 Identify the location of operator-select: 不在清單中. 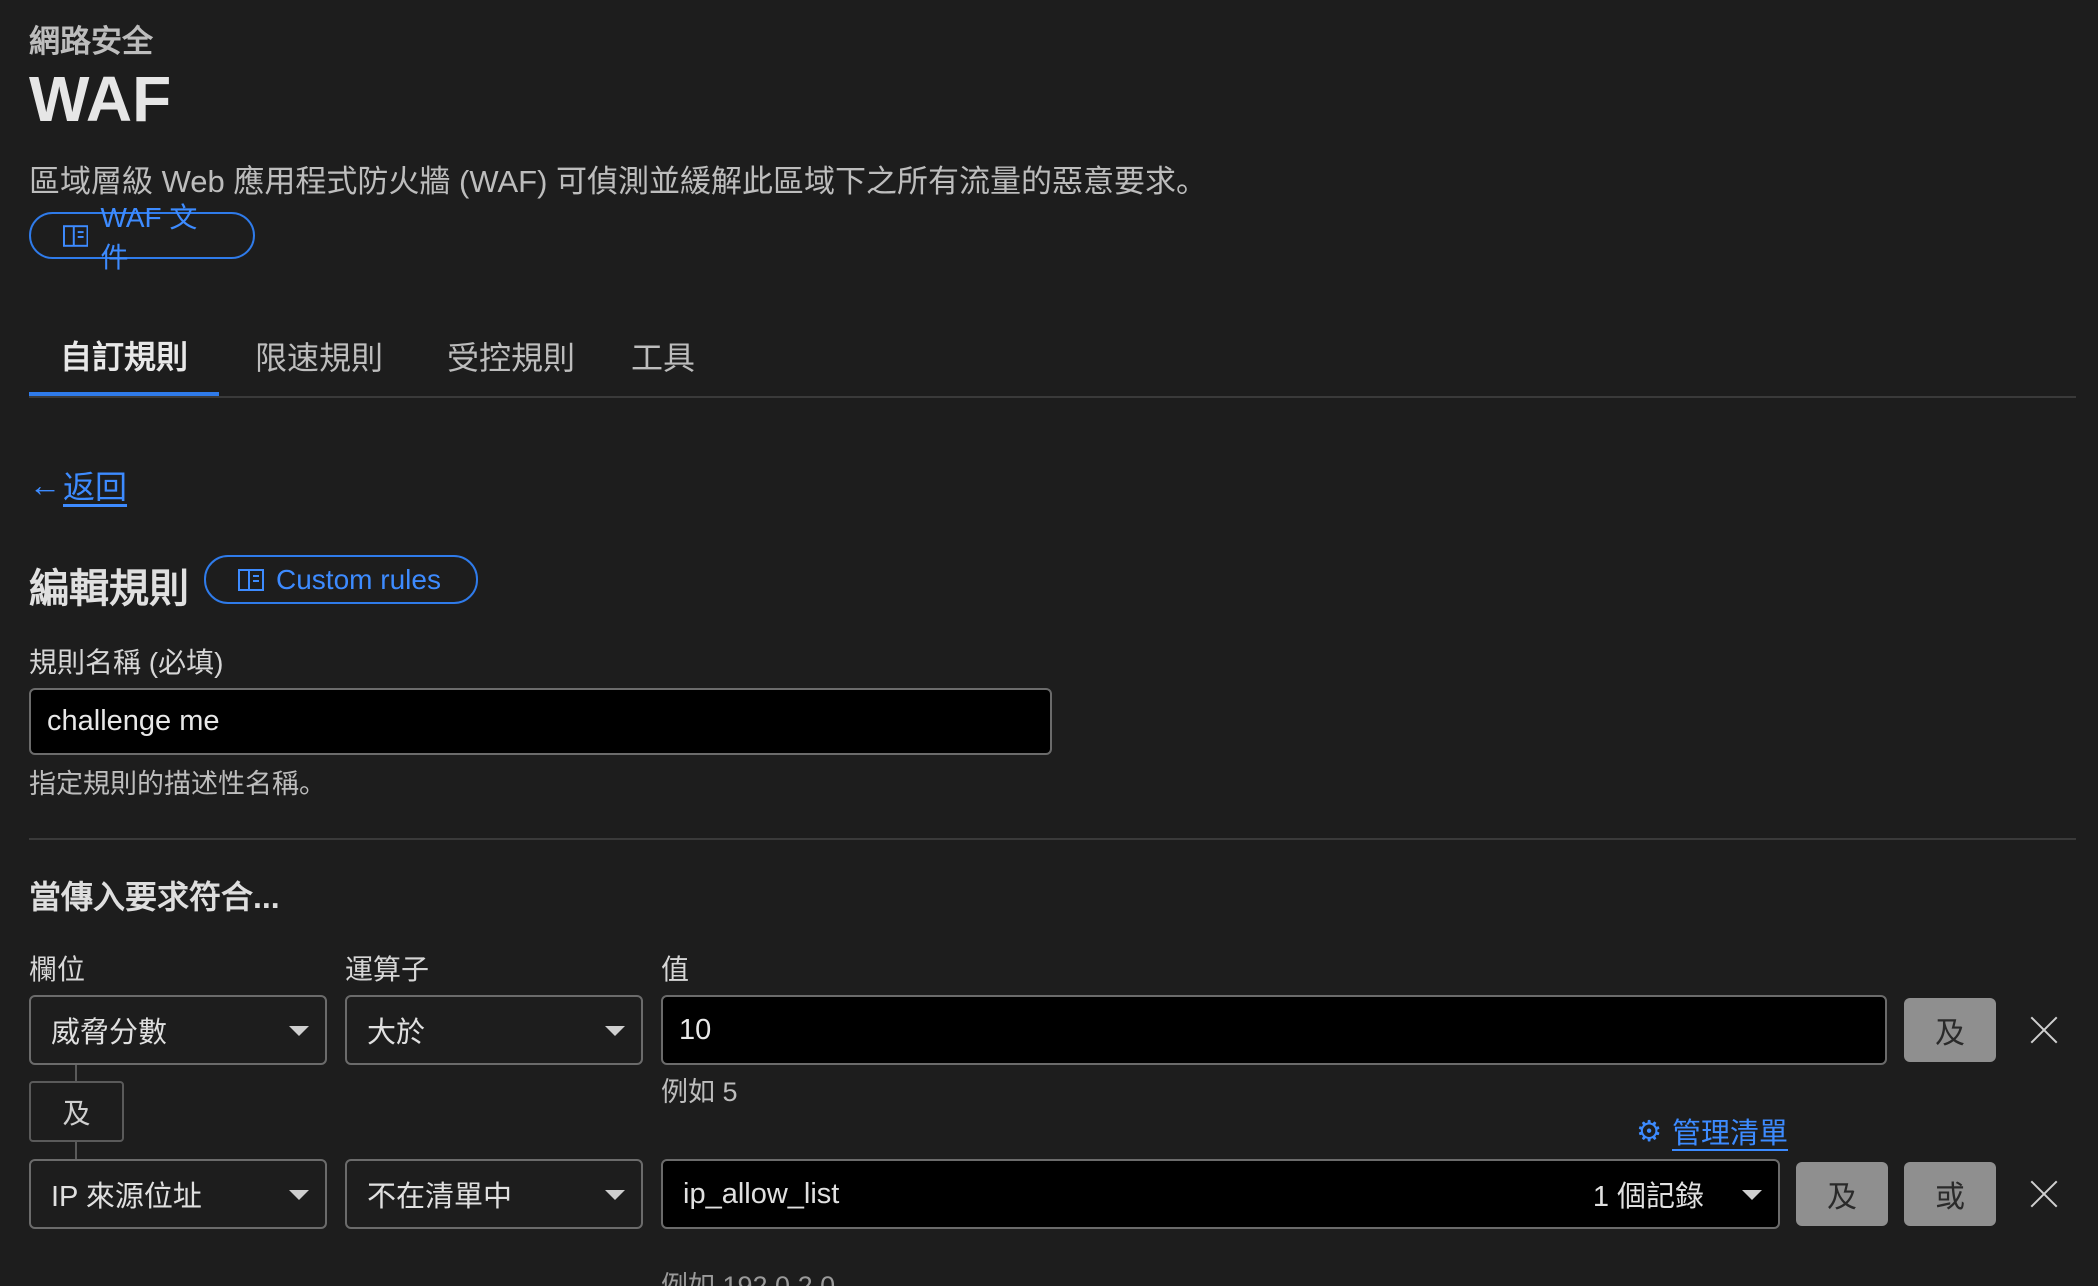
(494, 1194).